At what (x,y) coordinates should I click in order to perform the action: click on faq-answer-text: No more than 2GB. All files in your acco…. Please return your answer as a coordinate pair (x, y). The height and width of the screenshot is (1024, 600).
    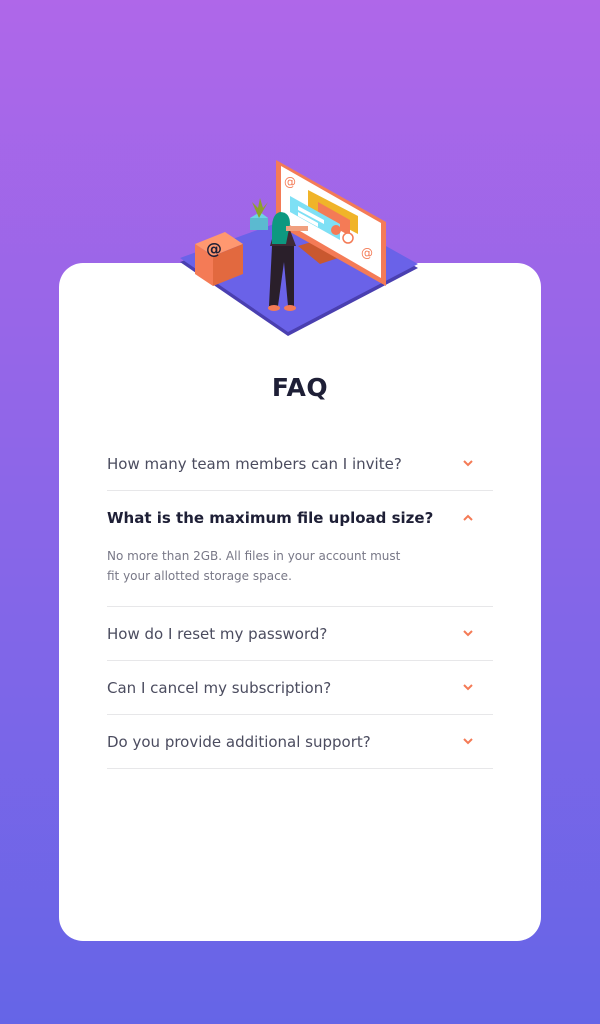
    Looking at the image, I should click on (254, 566).